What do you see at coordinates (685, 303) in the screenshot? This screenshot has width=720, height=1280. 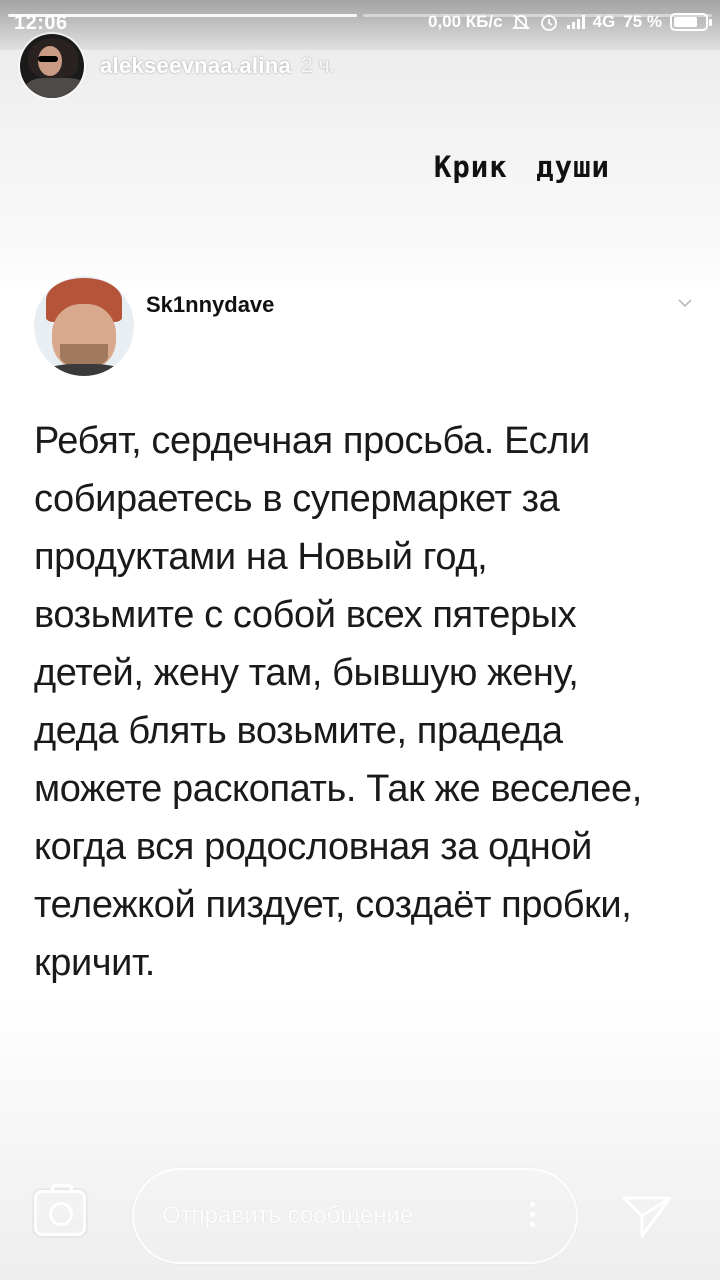 I see `chevron-down-icon` at bounding box center [685, 303].